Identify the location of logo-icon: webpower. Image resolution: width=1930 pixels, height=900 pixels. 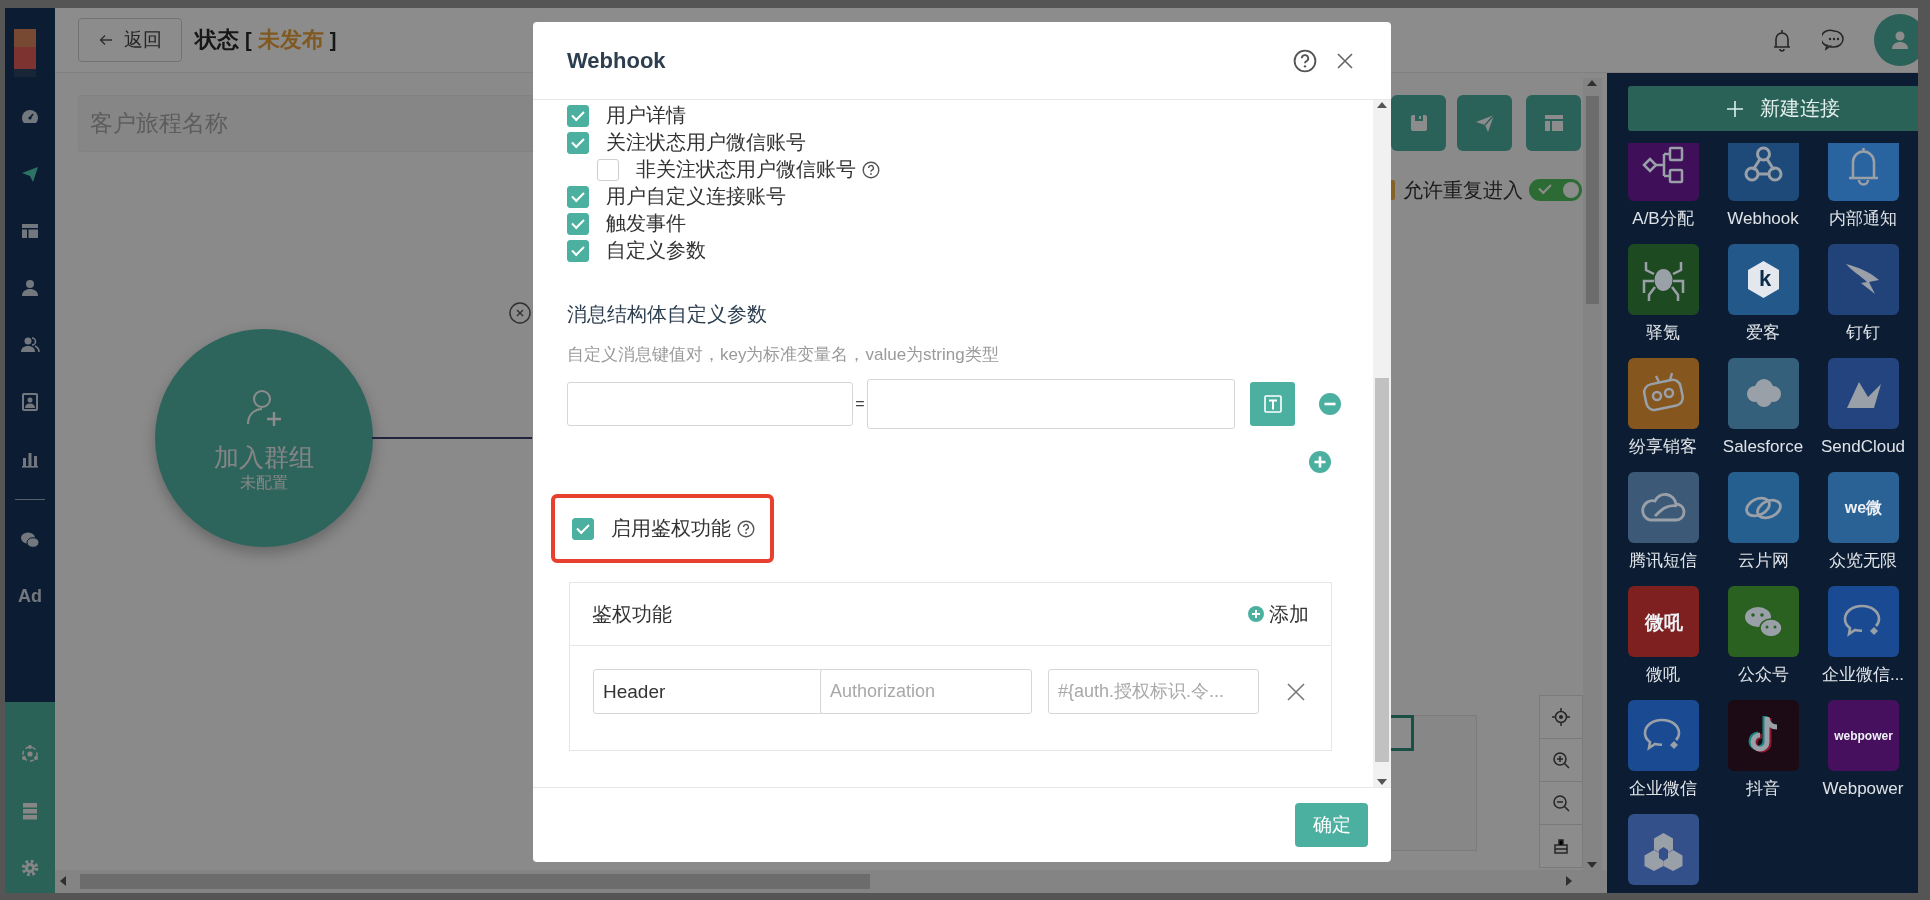
(1863, 735).